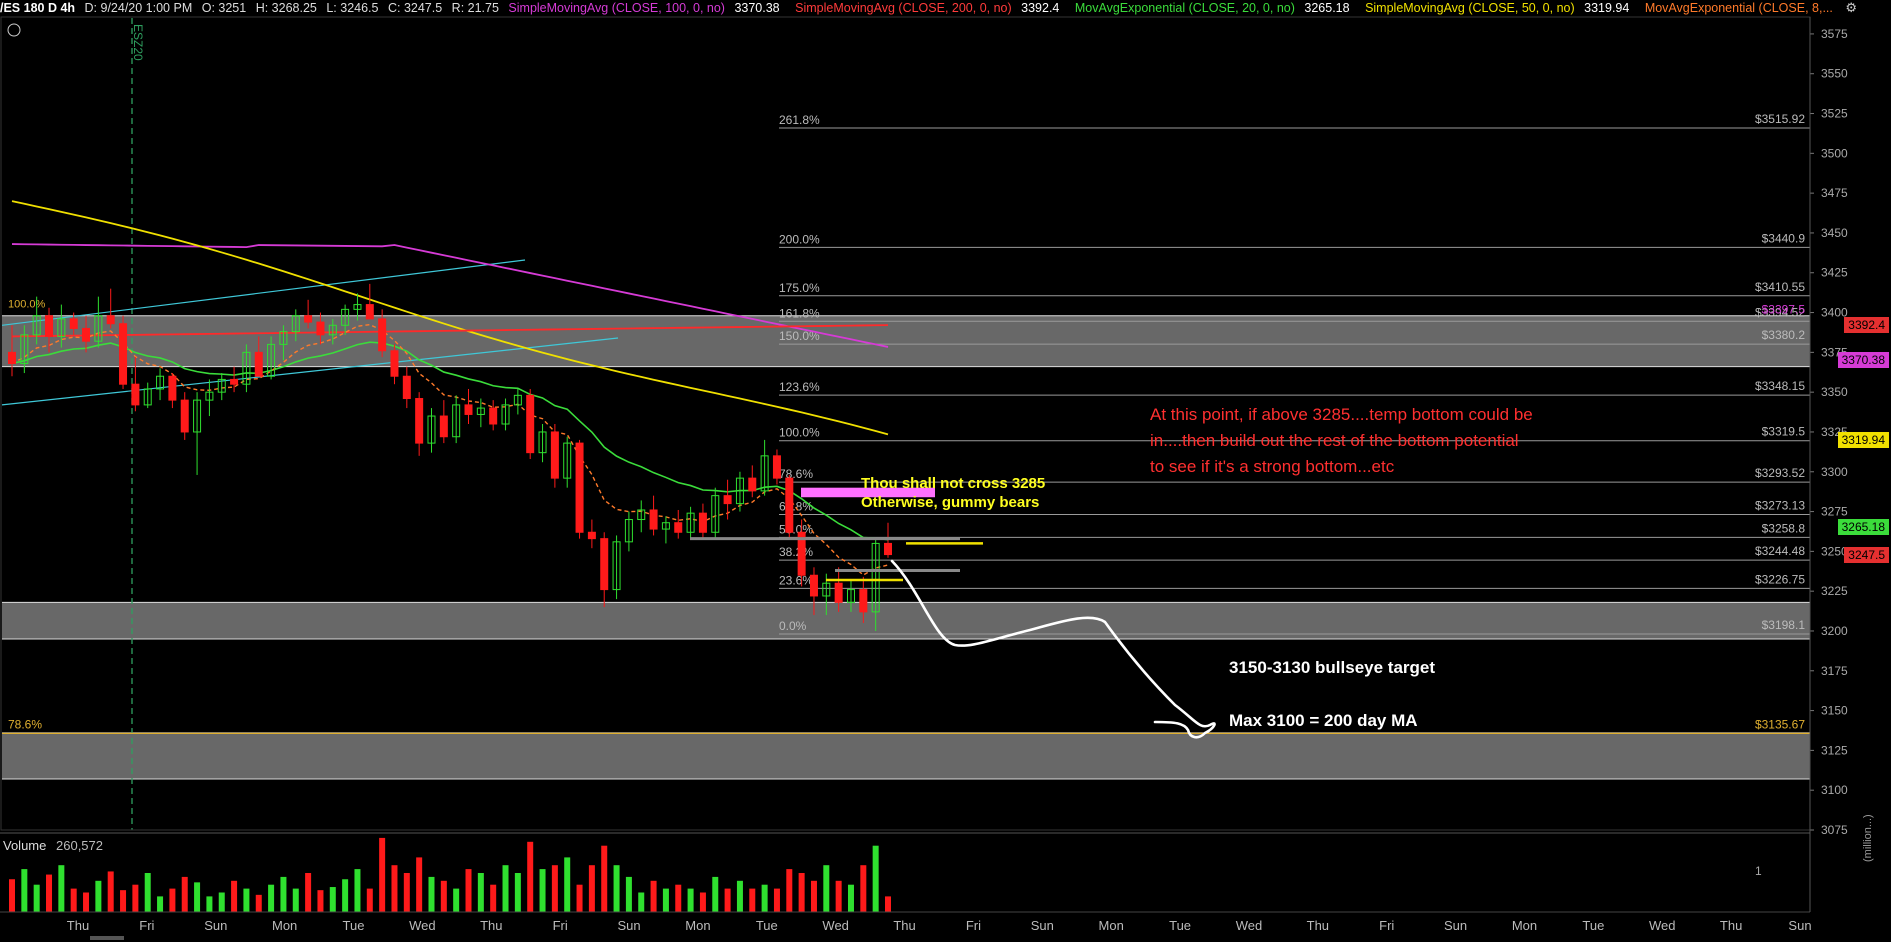 The height and width of the screenshot is (942, 1891). Describe the element at coordinates (1834, 830) in the screenshot. I see `price-tick-label: 3075` at that location.